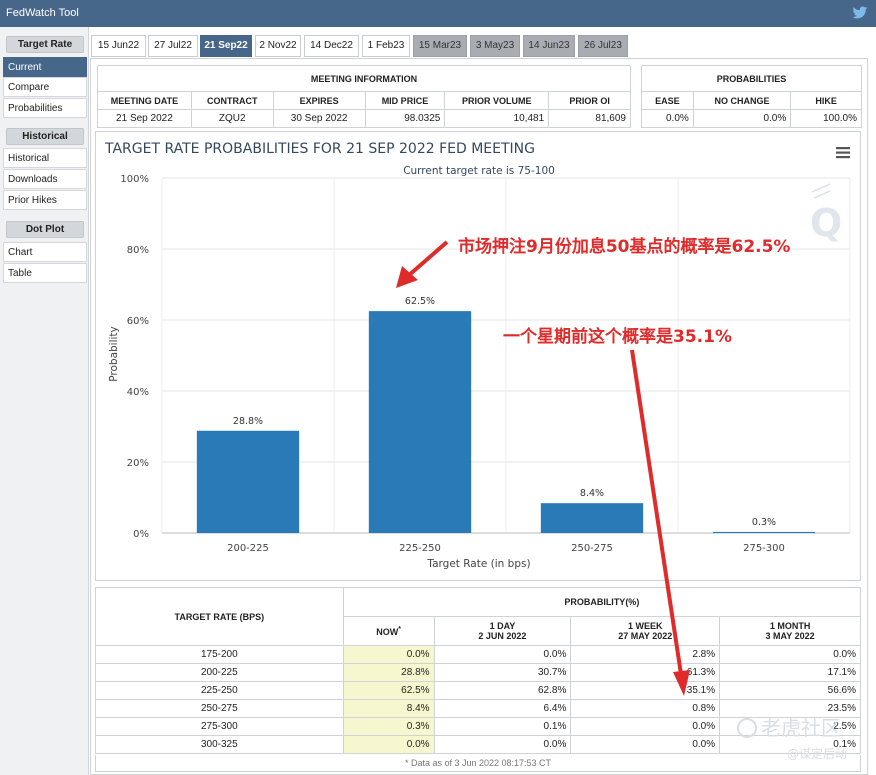 The width and height of the screenshot is (876, 775). Describe the element at coordinates (405, 118) in the screenshot. I see `mid-price-value: 98.0325` at that location.